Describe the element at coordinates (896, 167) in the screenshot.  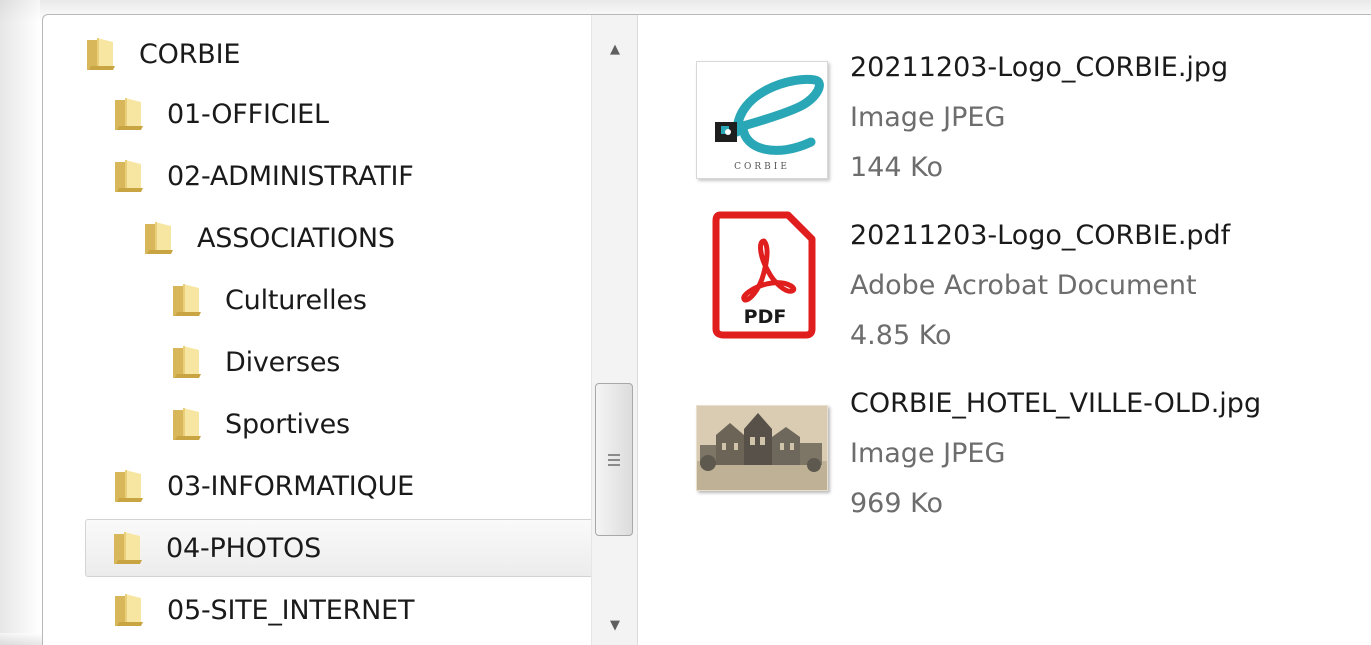
I see `file-size: 144 Ko` at that location.